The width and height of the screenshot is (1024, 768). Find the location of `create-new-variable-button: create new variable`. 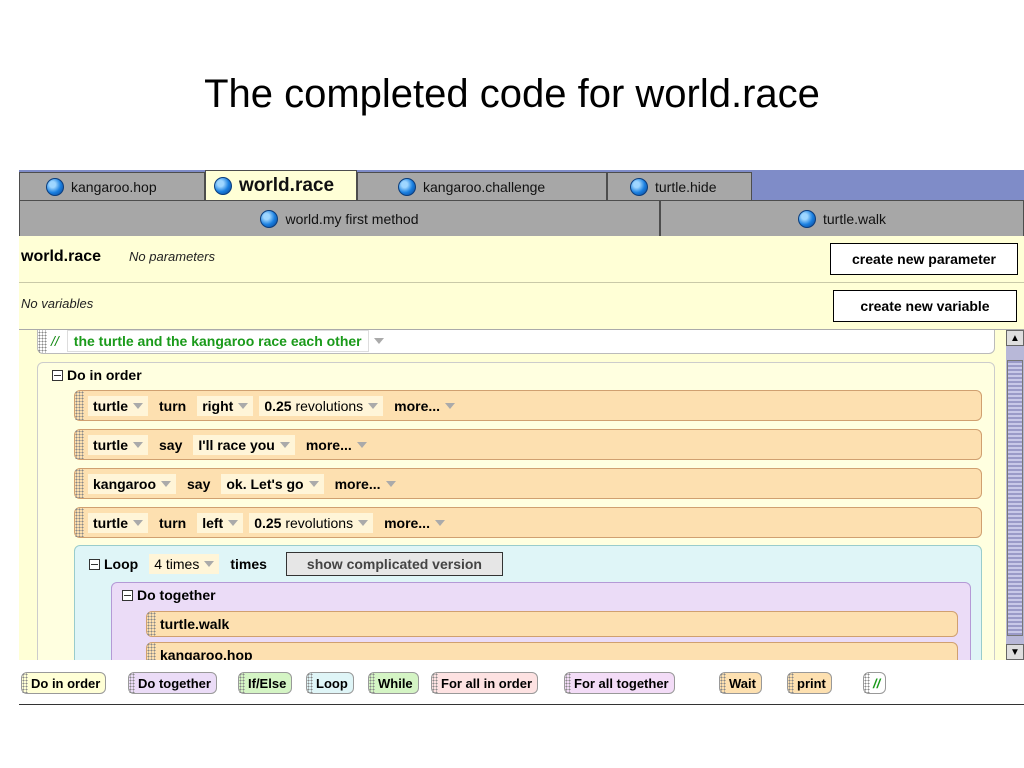

create-new-variable-button: create new variable is located at coordinates (925, 306).